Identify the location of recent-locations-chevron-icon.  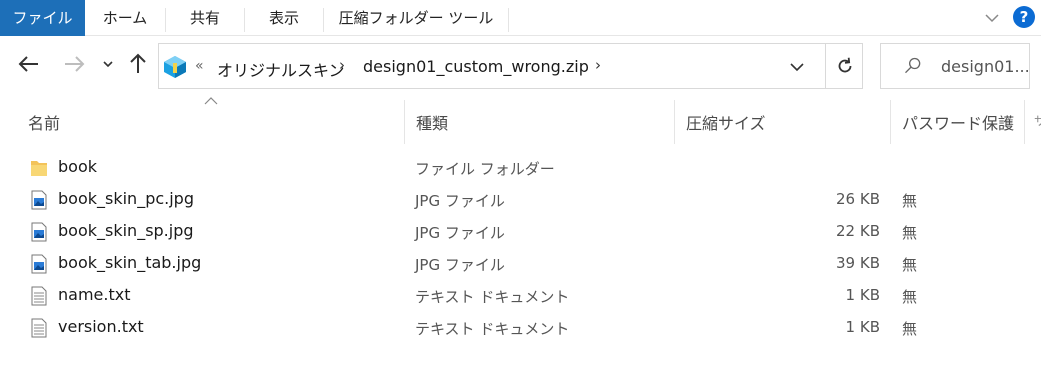
(108, 64).